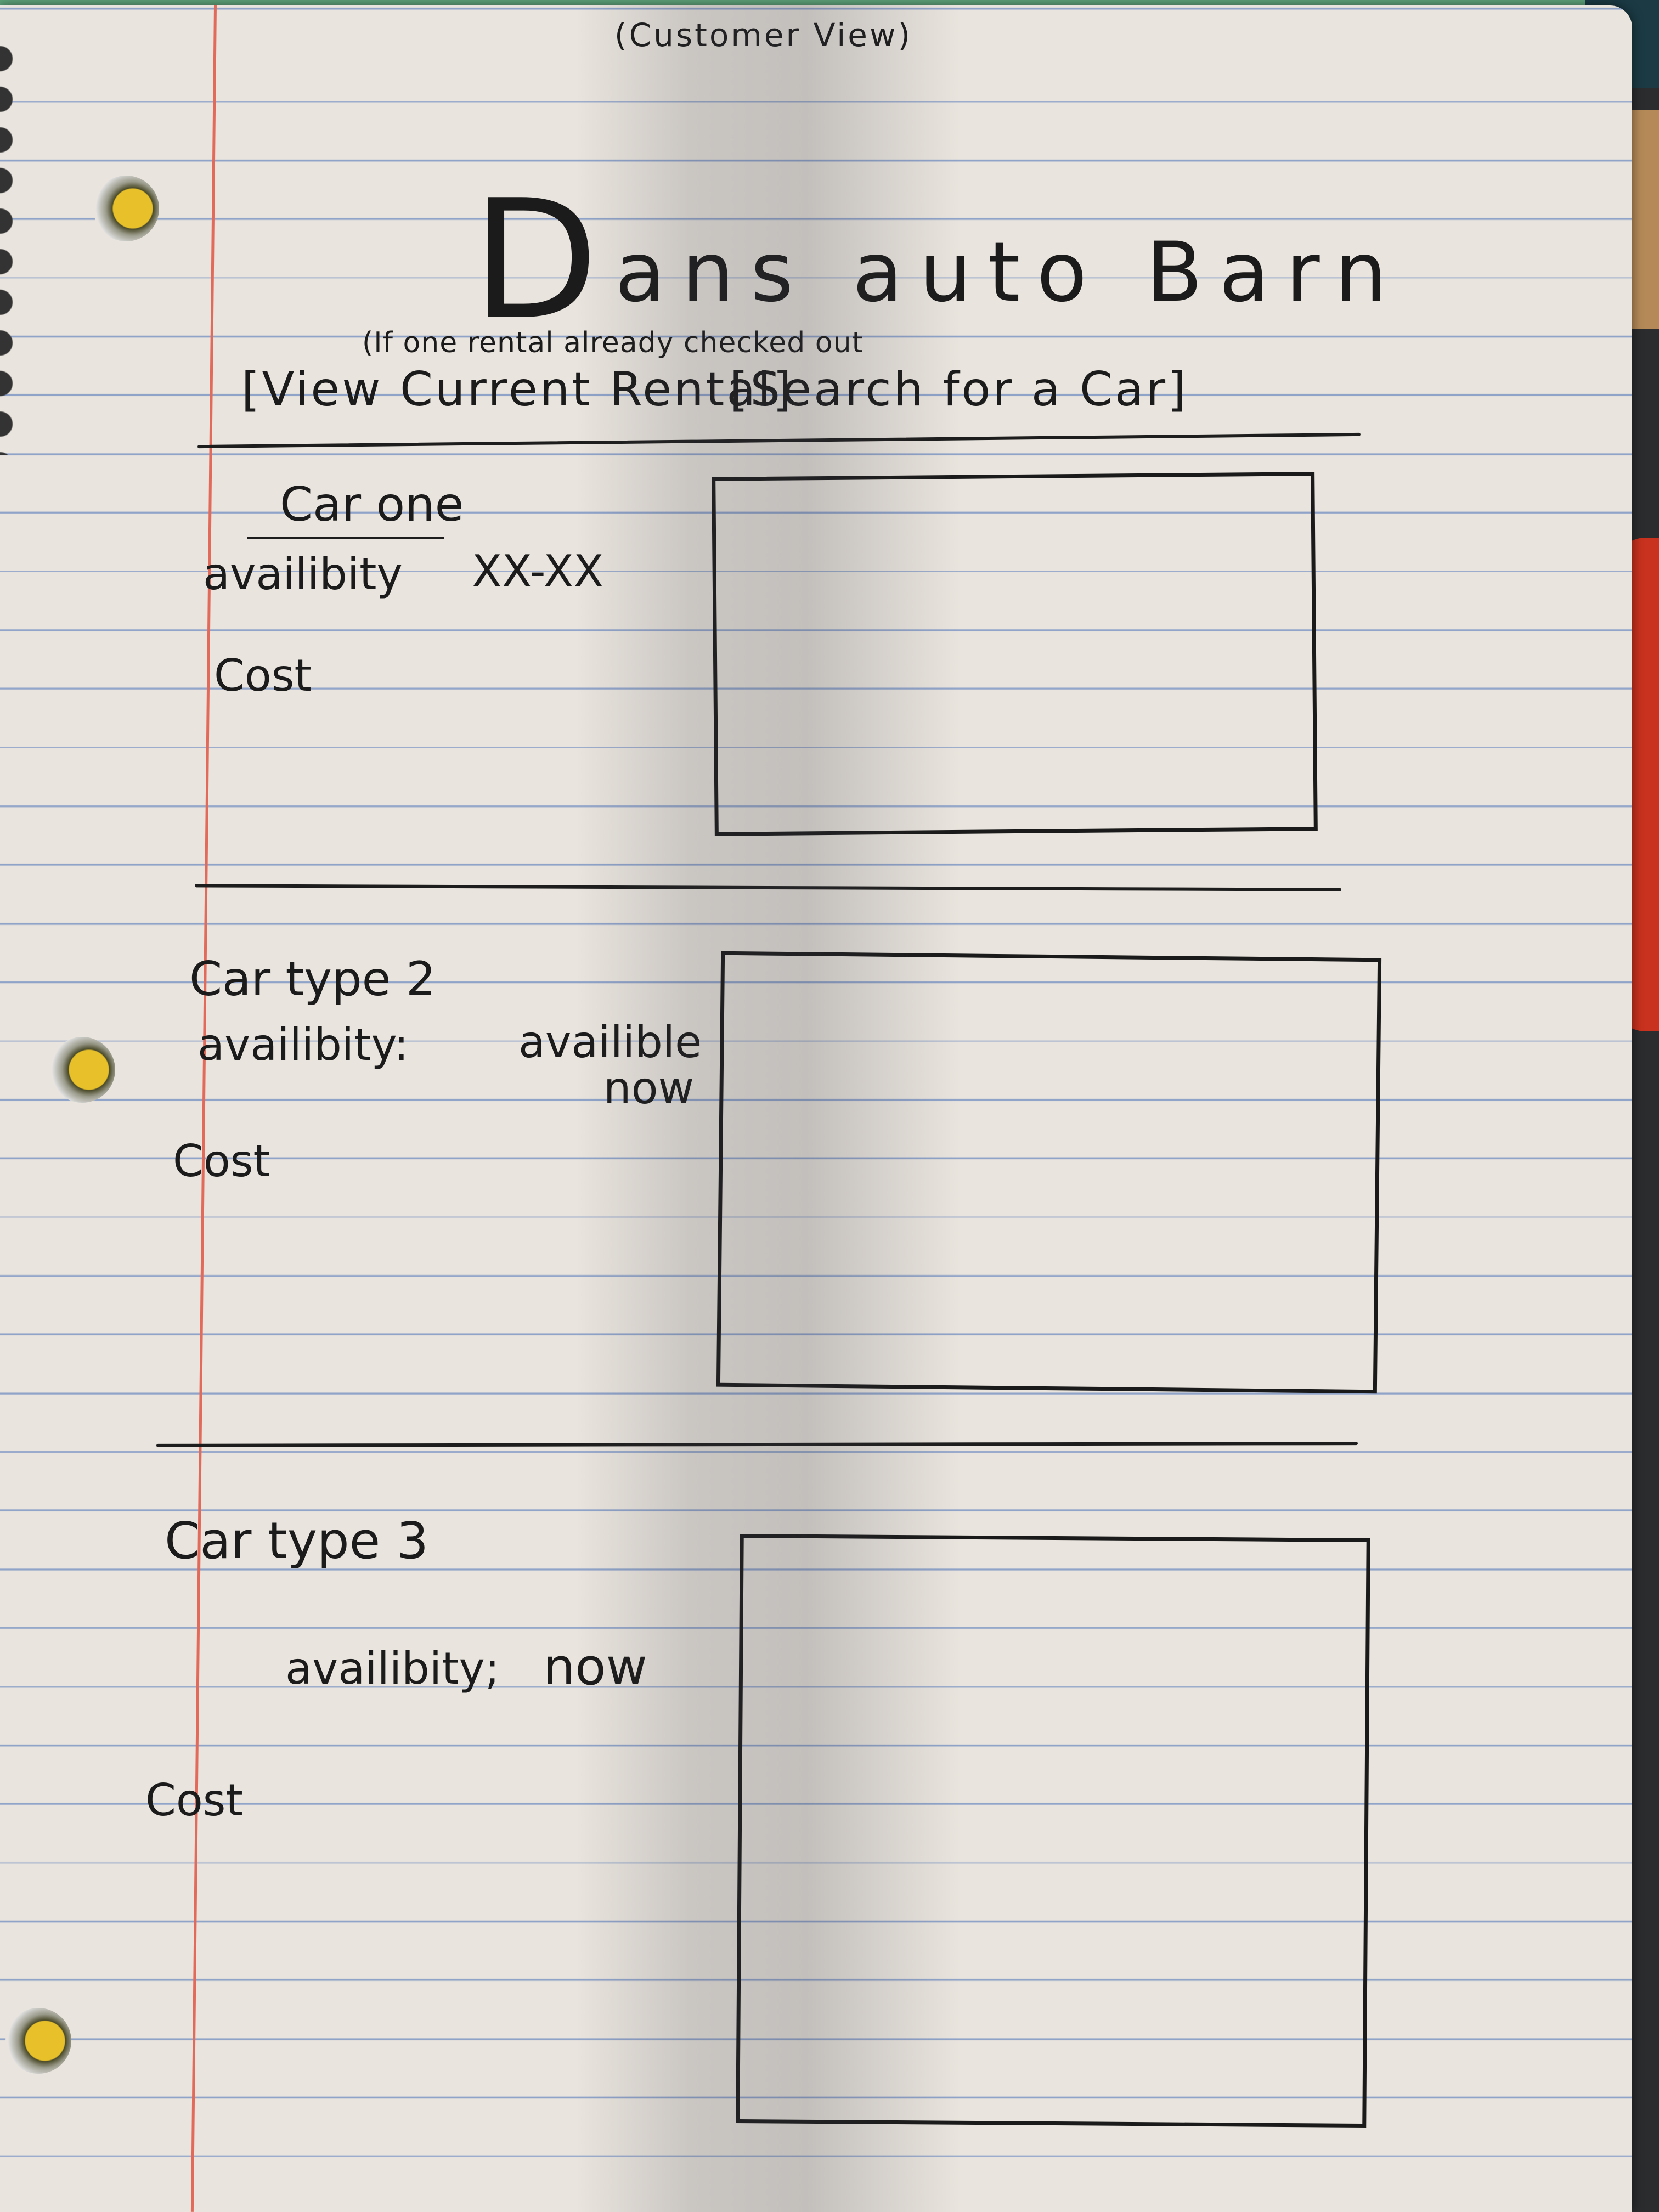 This screenshot has width=1659, height=2212. Describe the element at coordinates (313, 979) in the screenshot. I see `car-name: Car type 2` at that location.